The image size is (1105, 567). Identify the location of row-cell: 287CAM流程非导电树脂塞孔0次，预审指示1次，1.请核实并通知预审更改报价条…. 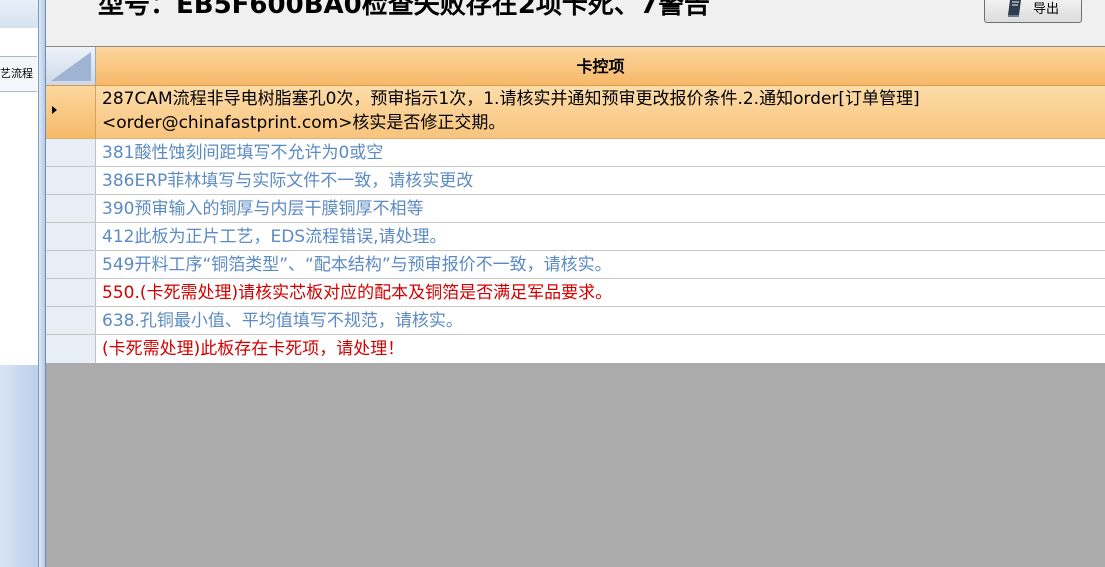
(600, 113).